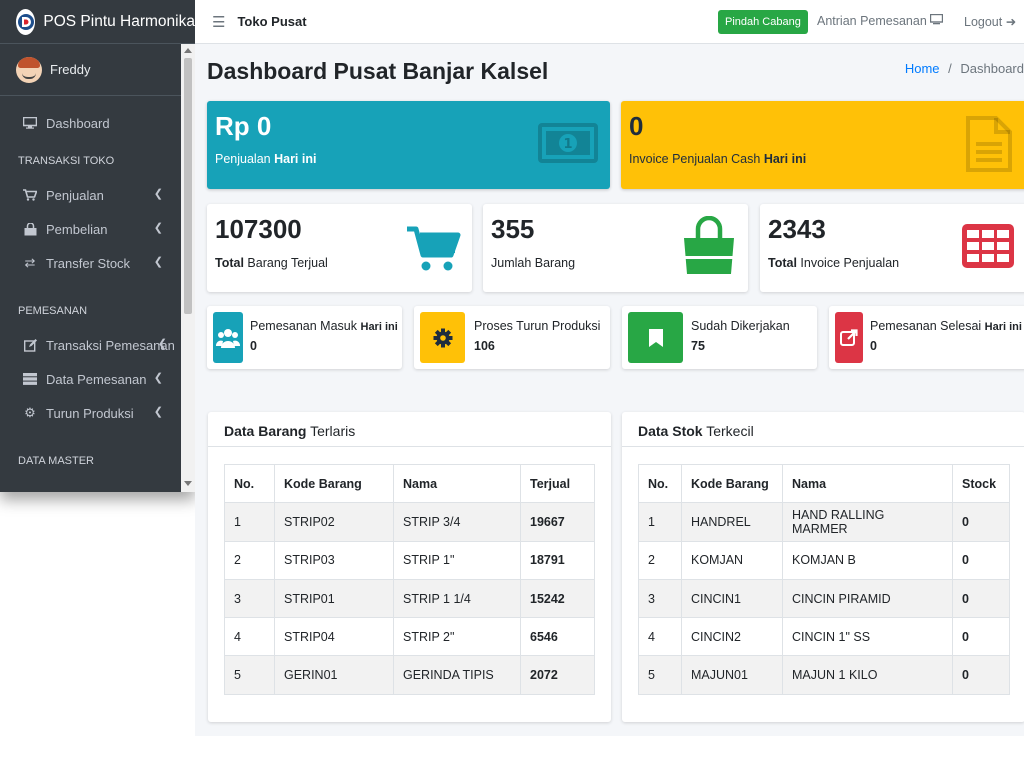 Image resolution: width=1024 pixels, height=767 pixels. I want to click on svg-text: 1, so click(567, 144).